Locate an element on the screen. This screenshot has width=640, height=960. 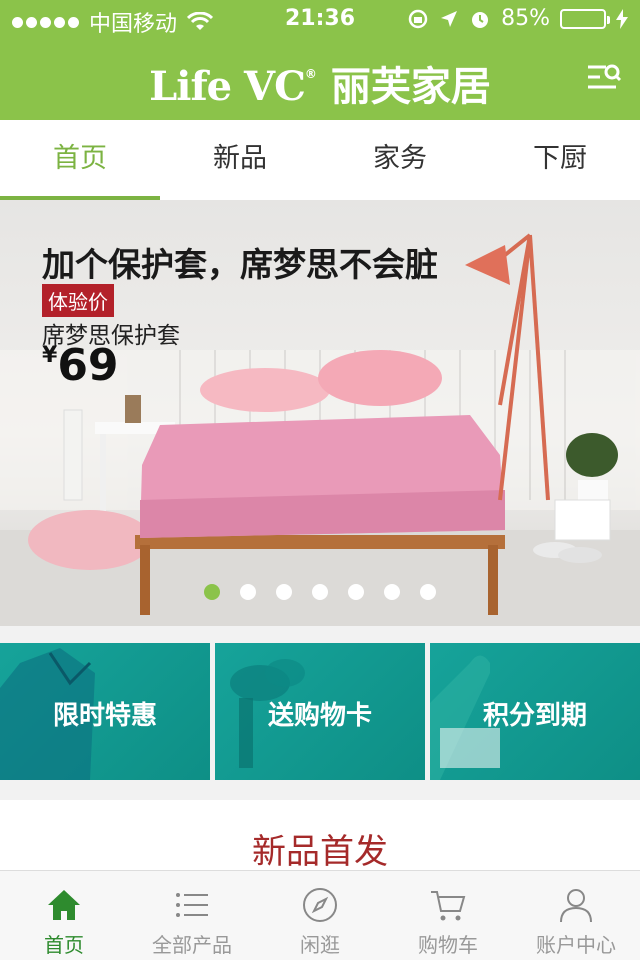
banner-price: ¥69 is located at coordinates (80, 365).